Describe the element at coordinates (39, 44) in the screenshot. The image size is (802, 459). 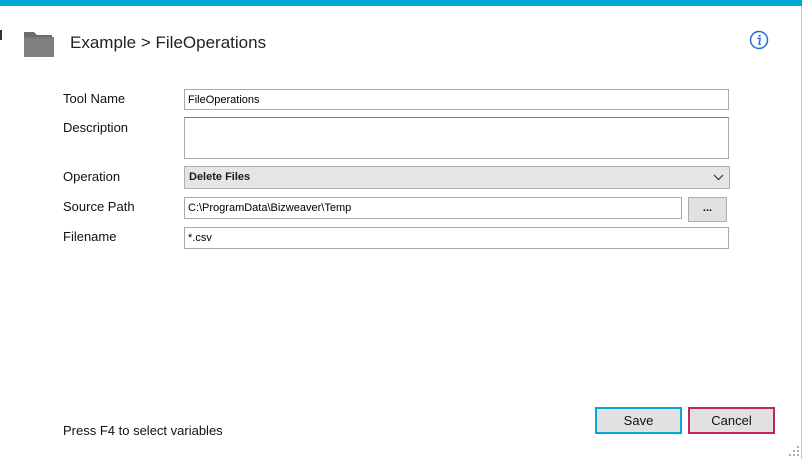
I see `folder-icon` at that location.